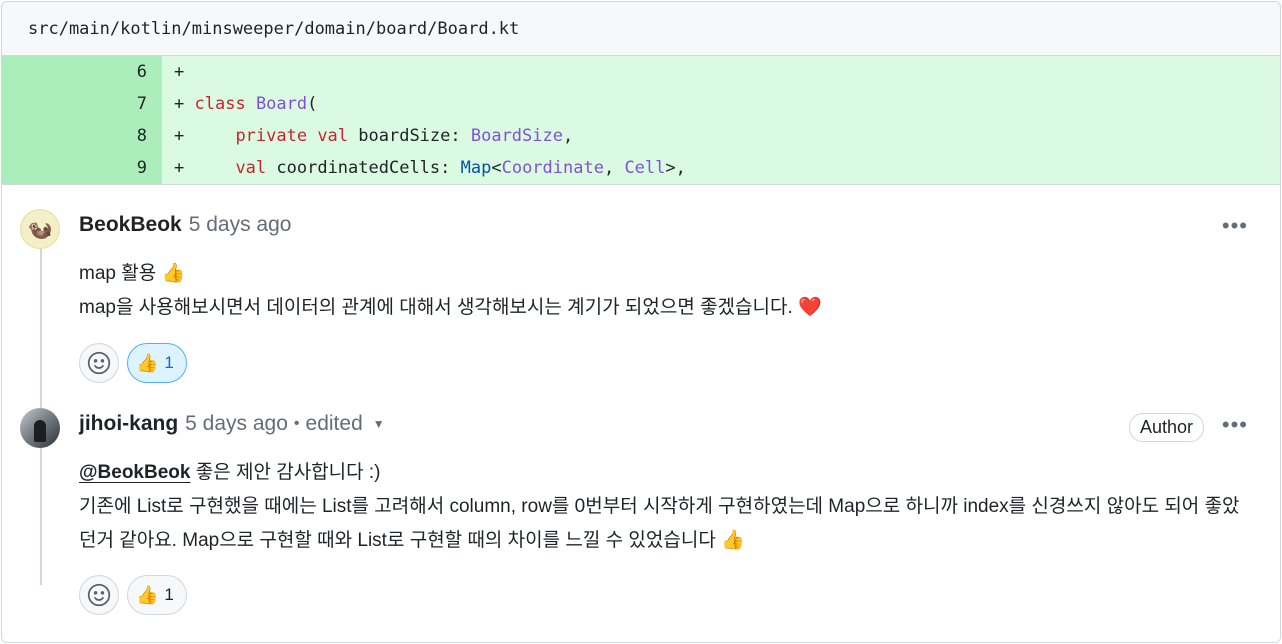  What do you see at coordinates (374, 136) in the screenshot?
I see `diff-code: + private val boardSize: BoardSize,` at bounding box center [374, 136].